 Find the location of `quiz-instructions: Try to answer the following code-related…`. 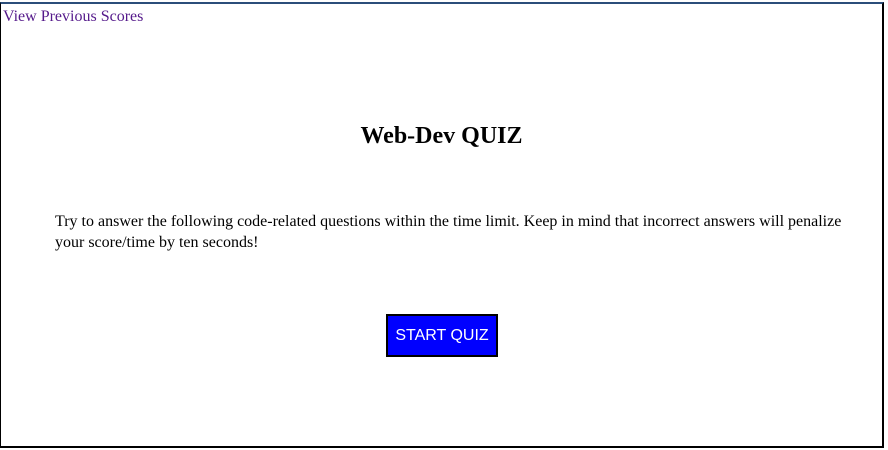

quiz-instructions: Try to answer the following code-related… is located at coordinates (448, 232).